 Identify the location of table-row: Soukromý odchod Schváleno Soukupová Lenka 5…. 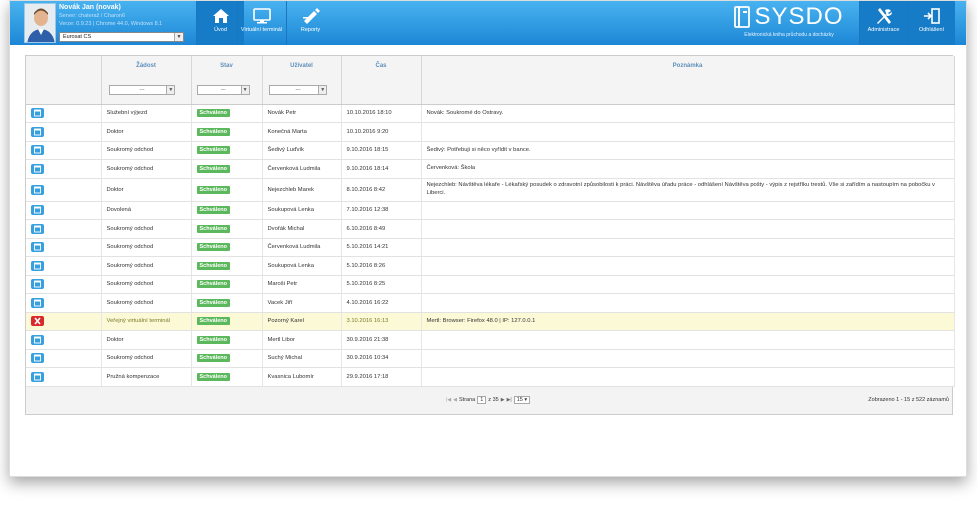
(490, 266).